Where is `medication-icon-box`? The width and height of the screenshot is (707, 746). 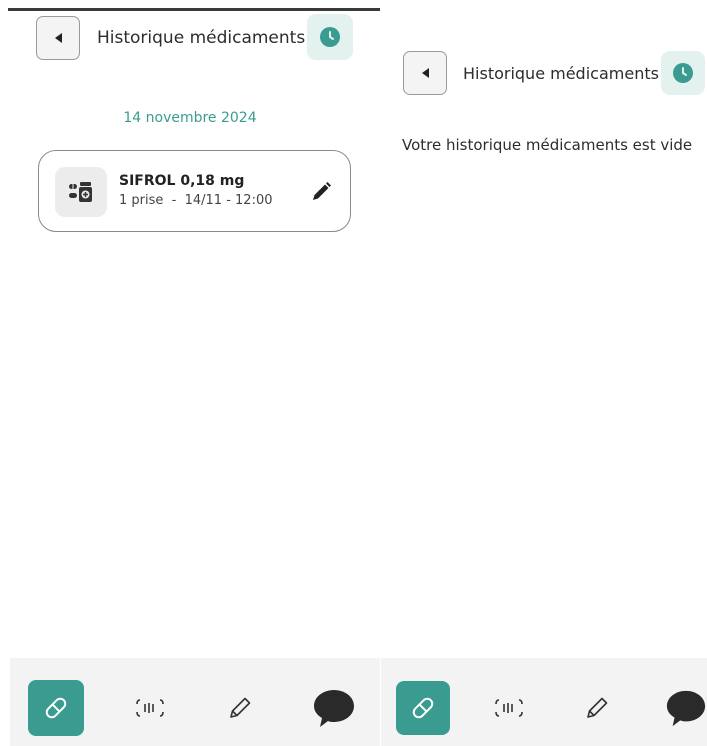 medication-icon-box is located at coordinates (81, 192).